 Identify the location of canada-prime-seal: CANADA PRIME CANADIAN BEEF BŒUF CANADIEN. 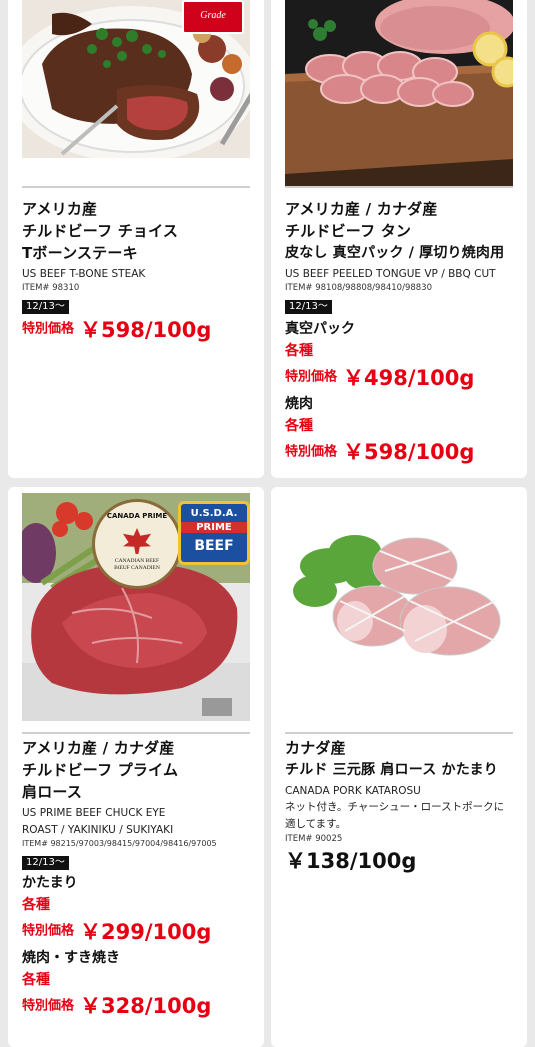
(137, 544).